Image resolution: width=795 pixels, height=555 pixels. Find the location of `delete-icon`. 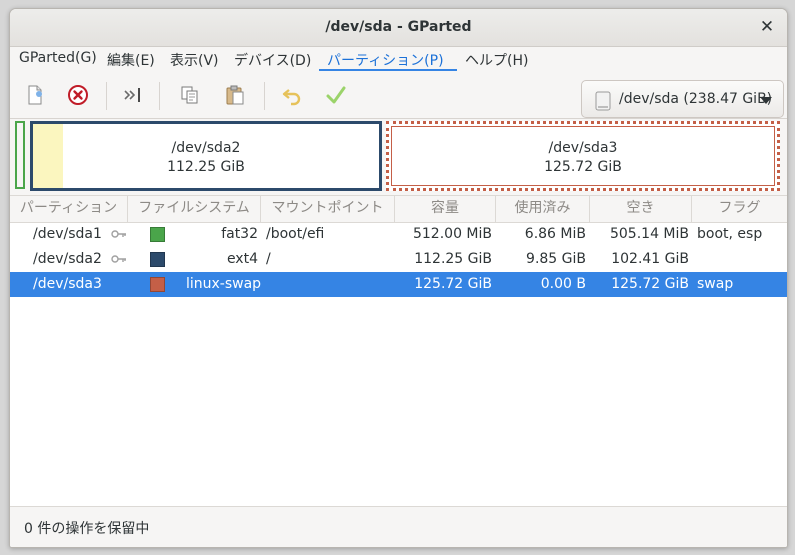

delete-icon is located at coordinates (78, 95).